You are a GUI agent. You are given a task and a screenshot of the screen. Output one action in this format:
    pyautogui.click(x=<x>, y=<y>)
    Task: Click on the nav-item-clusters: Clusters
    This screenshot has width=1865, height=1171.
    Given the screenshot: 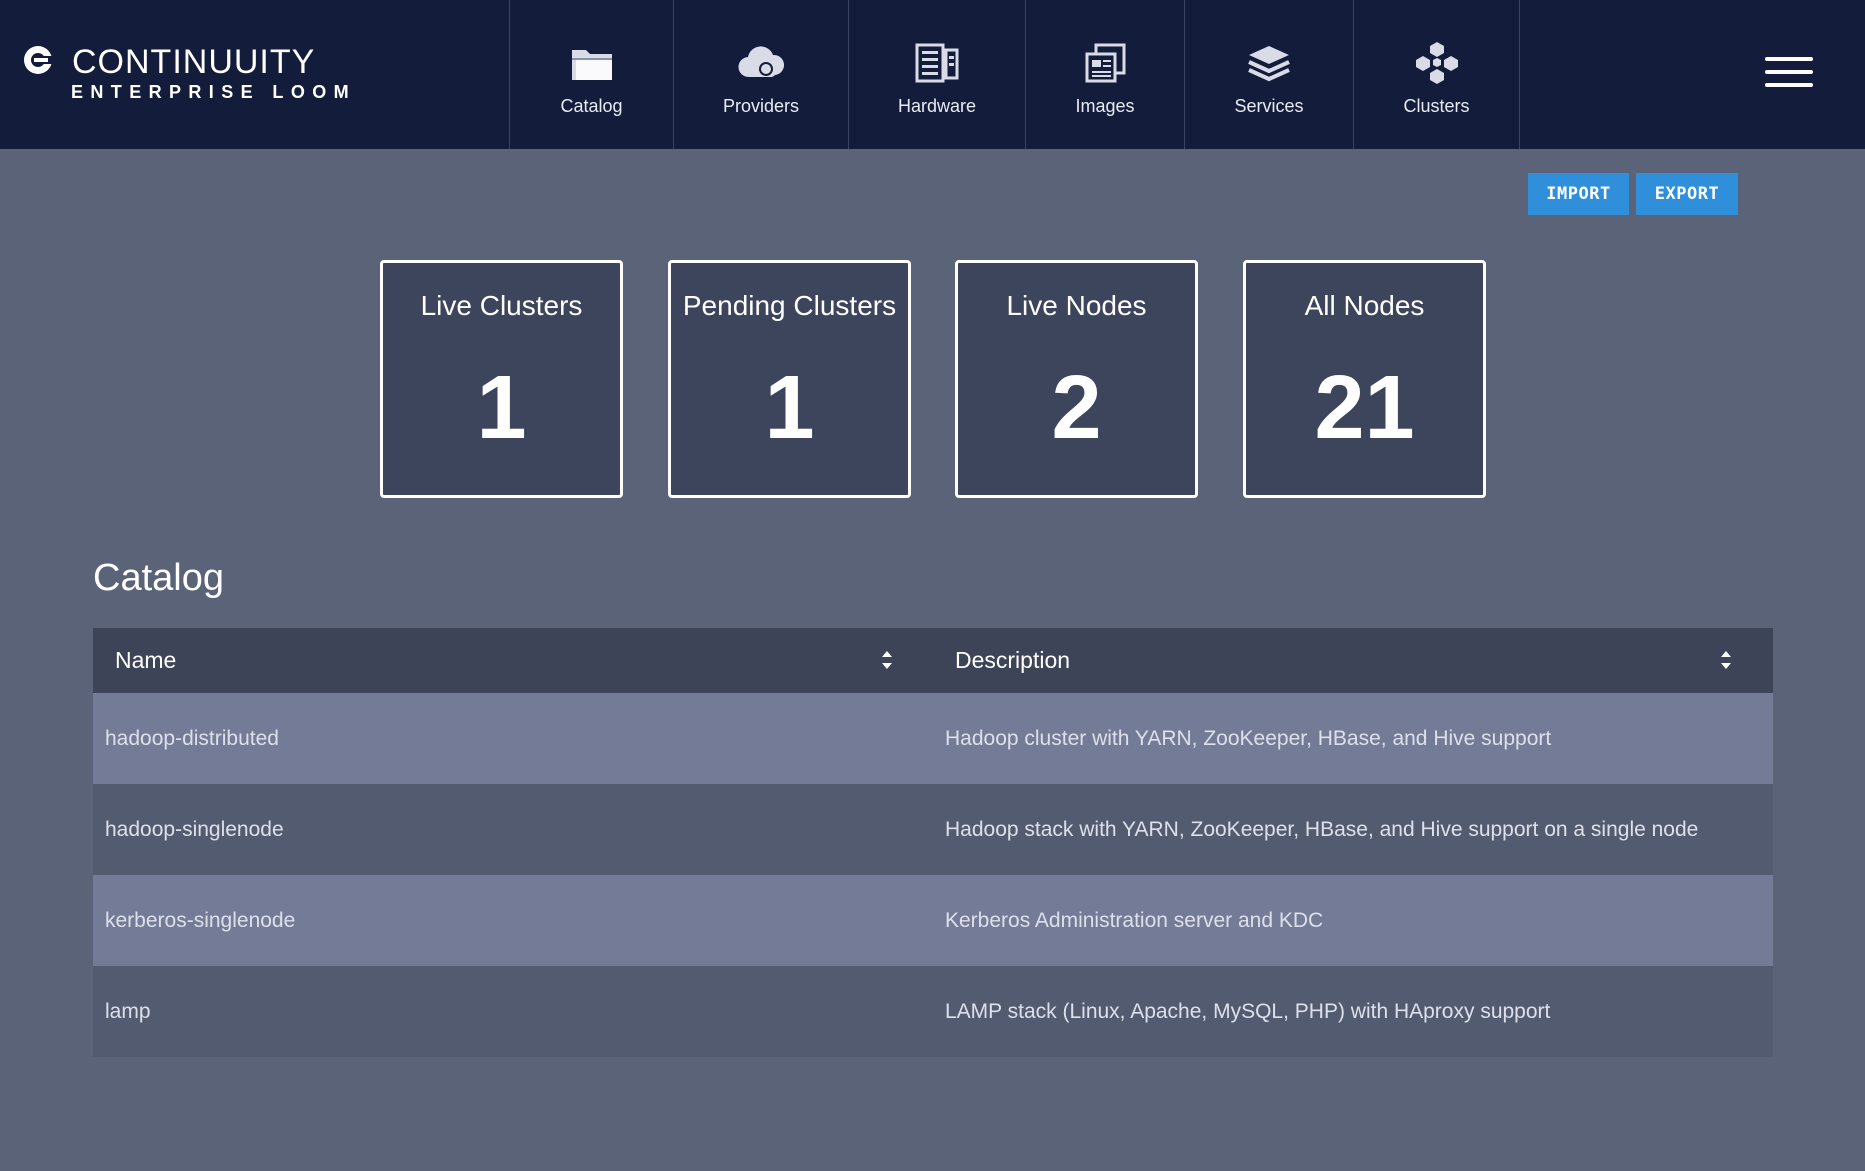 What is the action you would take?
    pyautogui.click(x=1437, y=74)
    